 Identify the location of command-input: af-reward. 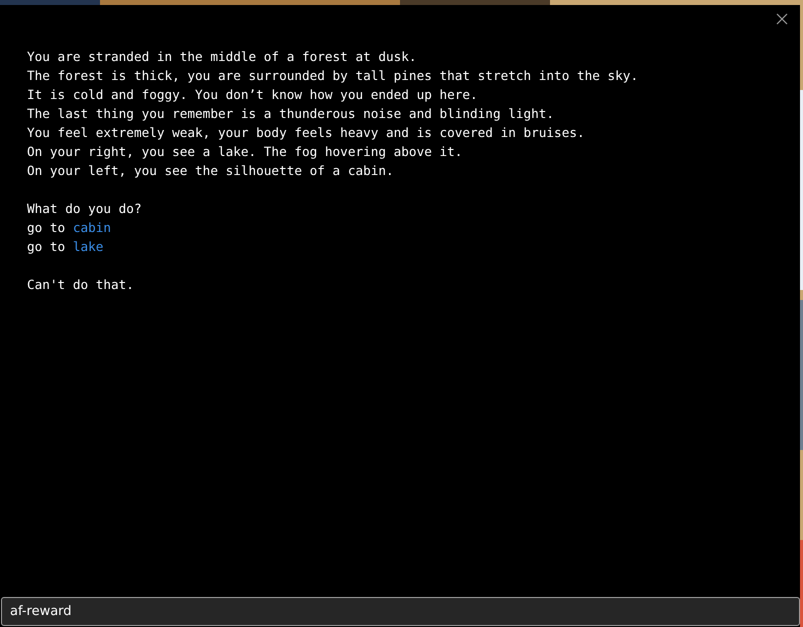
(400, 611).